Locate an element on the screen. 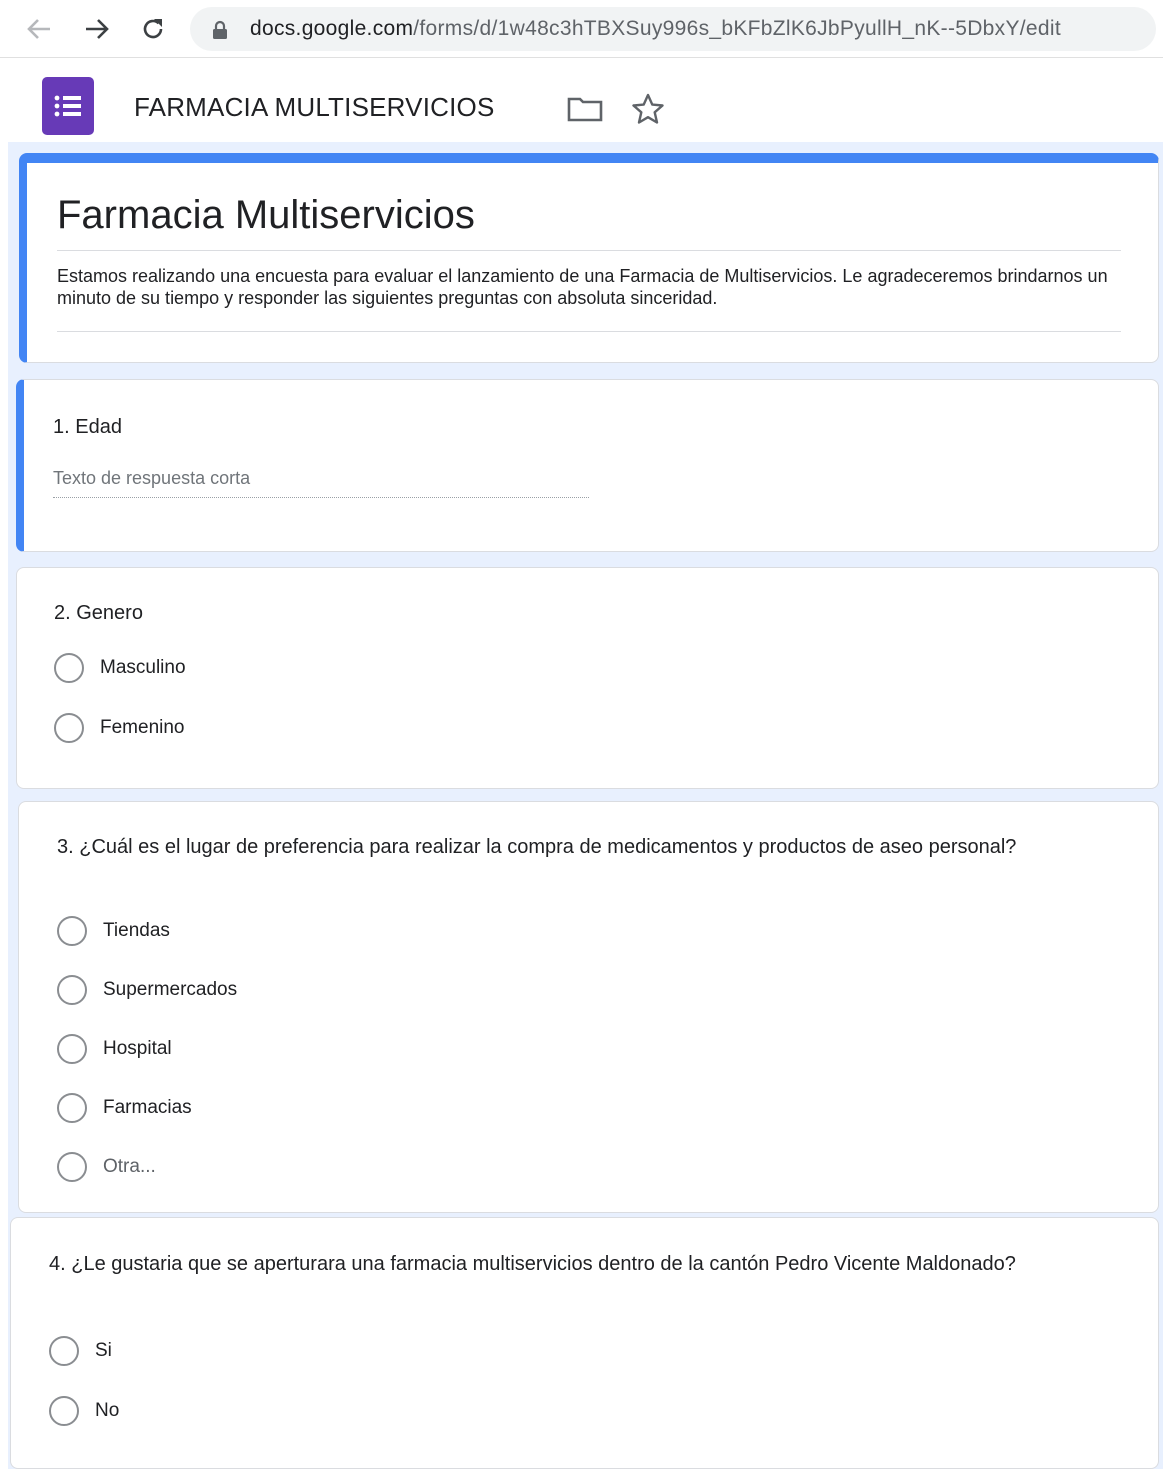 The height and width of the screenshot is (1469, 1163). document-title: FARMACIA MULTISERVICIOS is located at coordinates (314, 107).